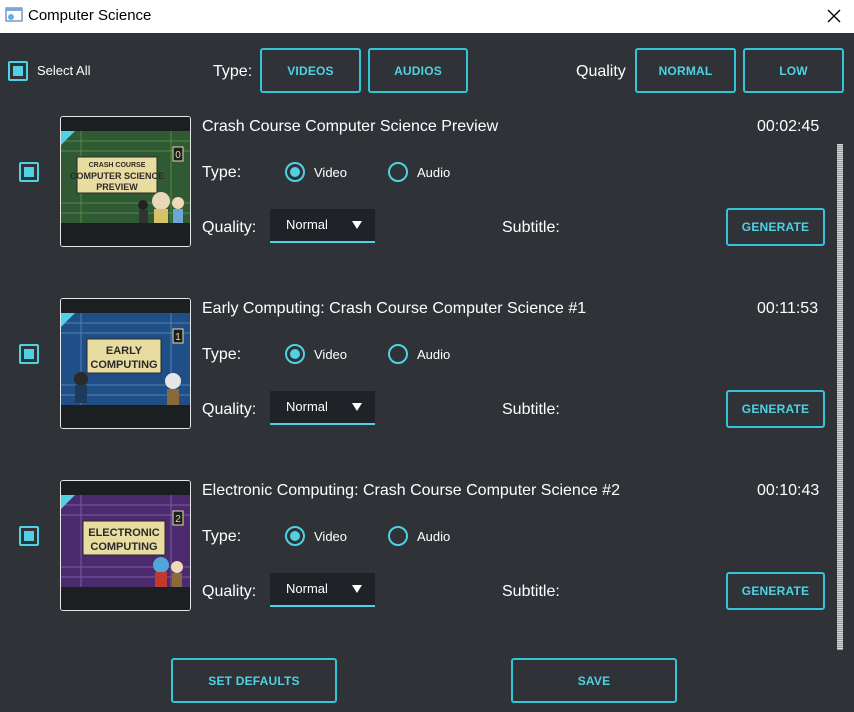 The width and height of the screenshot is (854, 712). What do you see at coordinates (178, 519) in the screenshot?
I see `svg-text: 2` at bounding box center [178, 519].